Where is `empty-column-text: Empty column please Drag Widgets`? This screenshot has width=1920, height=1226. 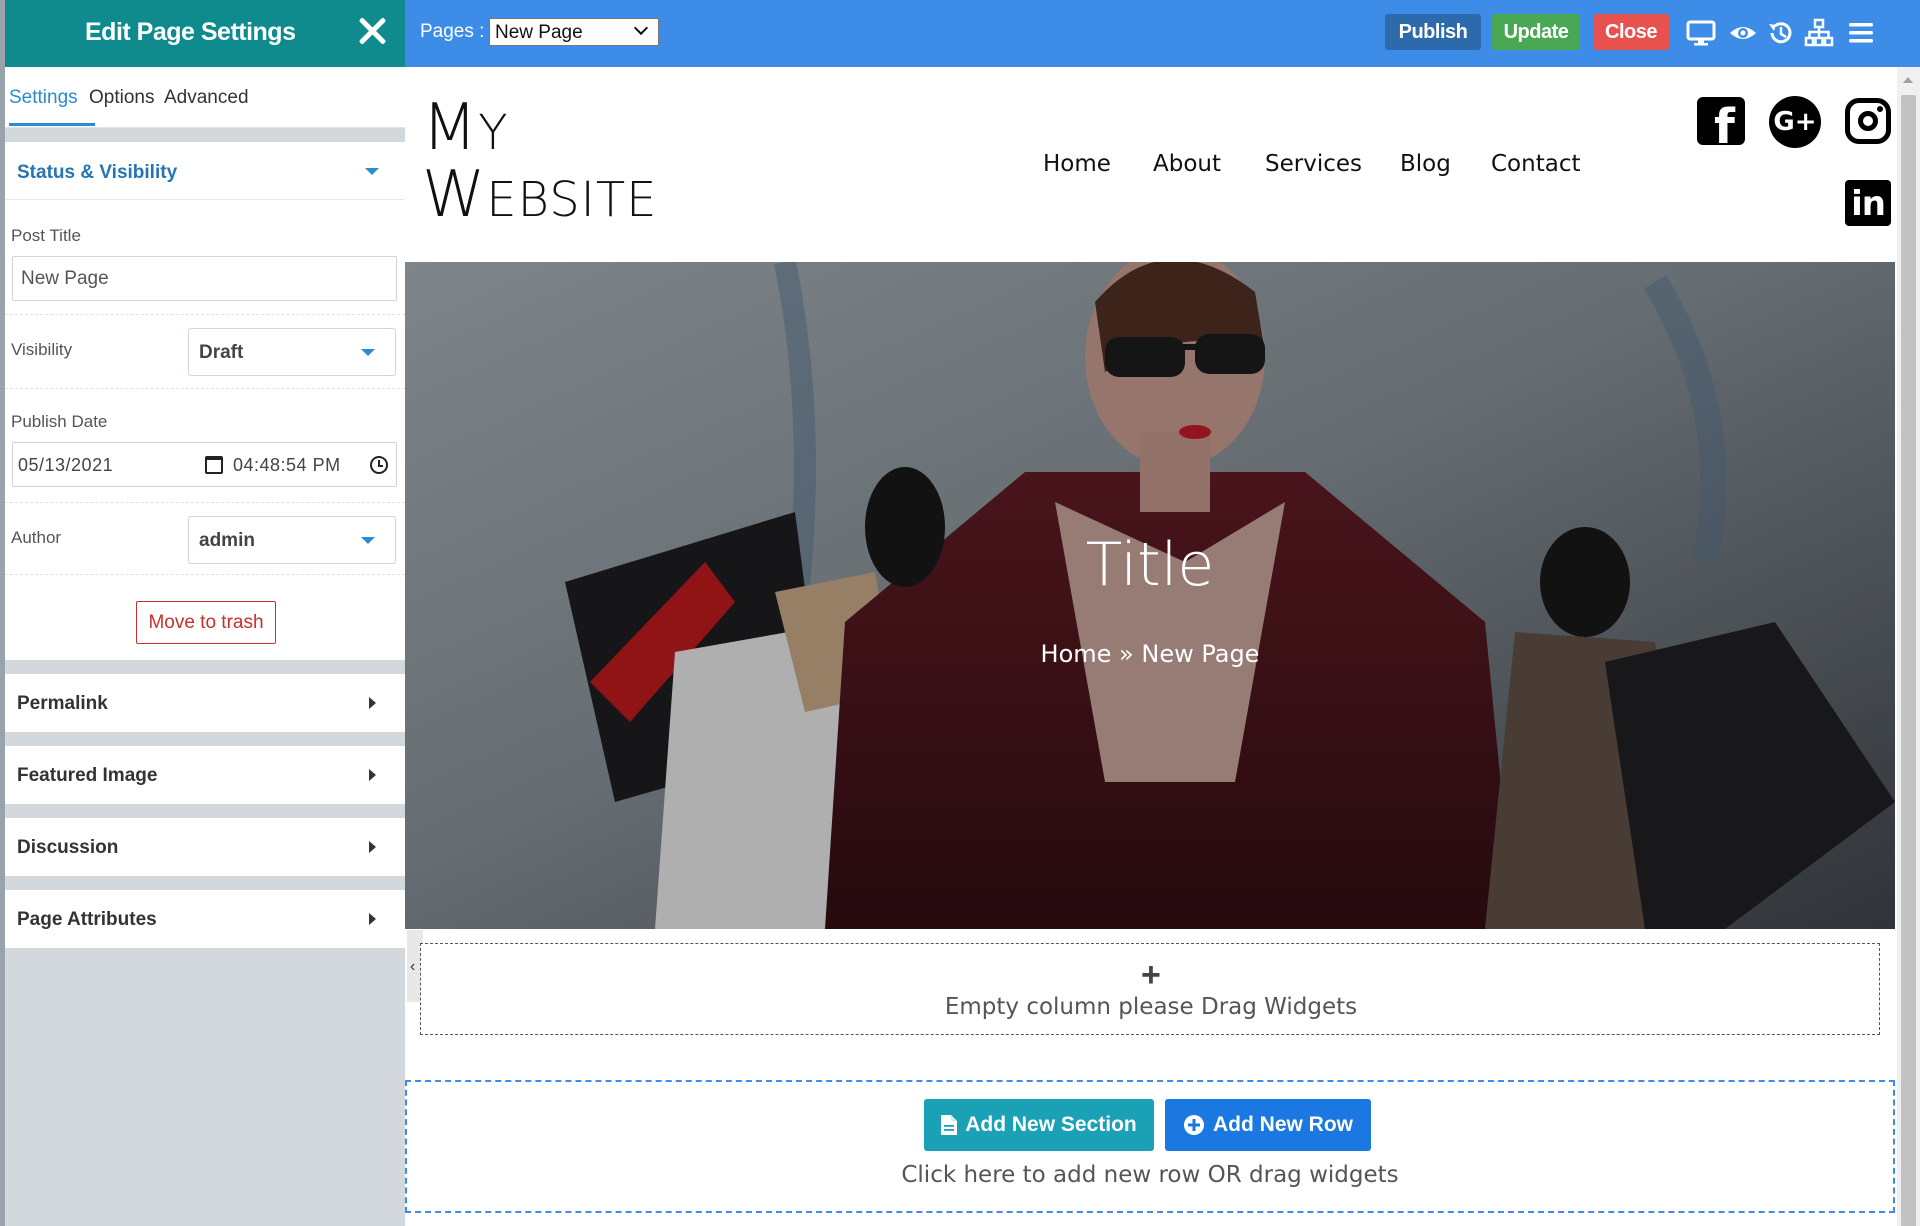
empty-column-text: Empty column please Drag Widgets is located at coordinates (1151, 1007).